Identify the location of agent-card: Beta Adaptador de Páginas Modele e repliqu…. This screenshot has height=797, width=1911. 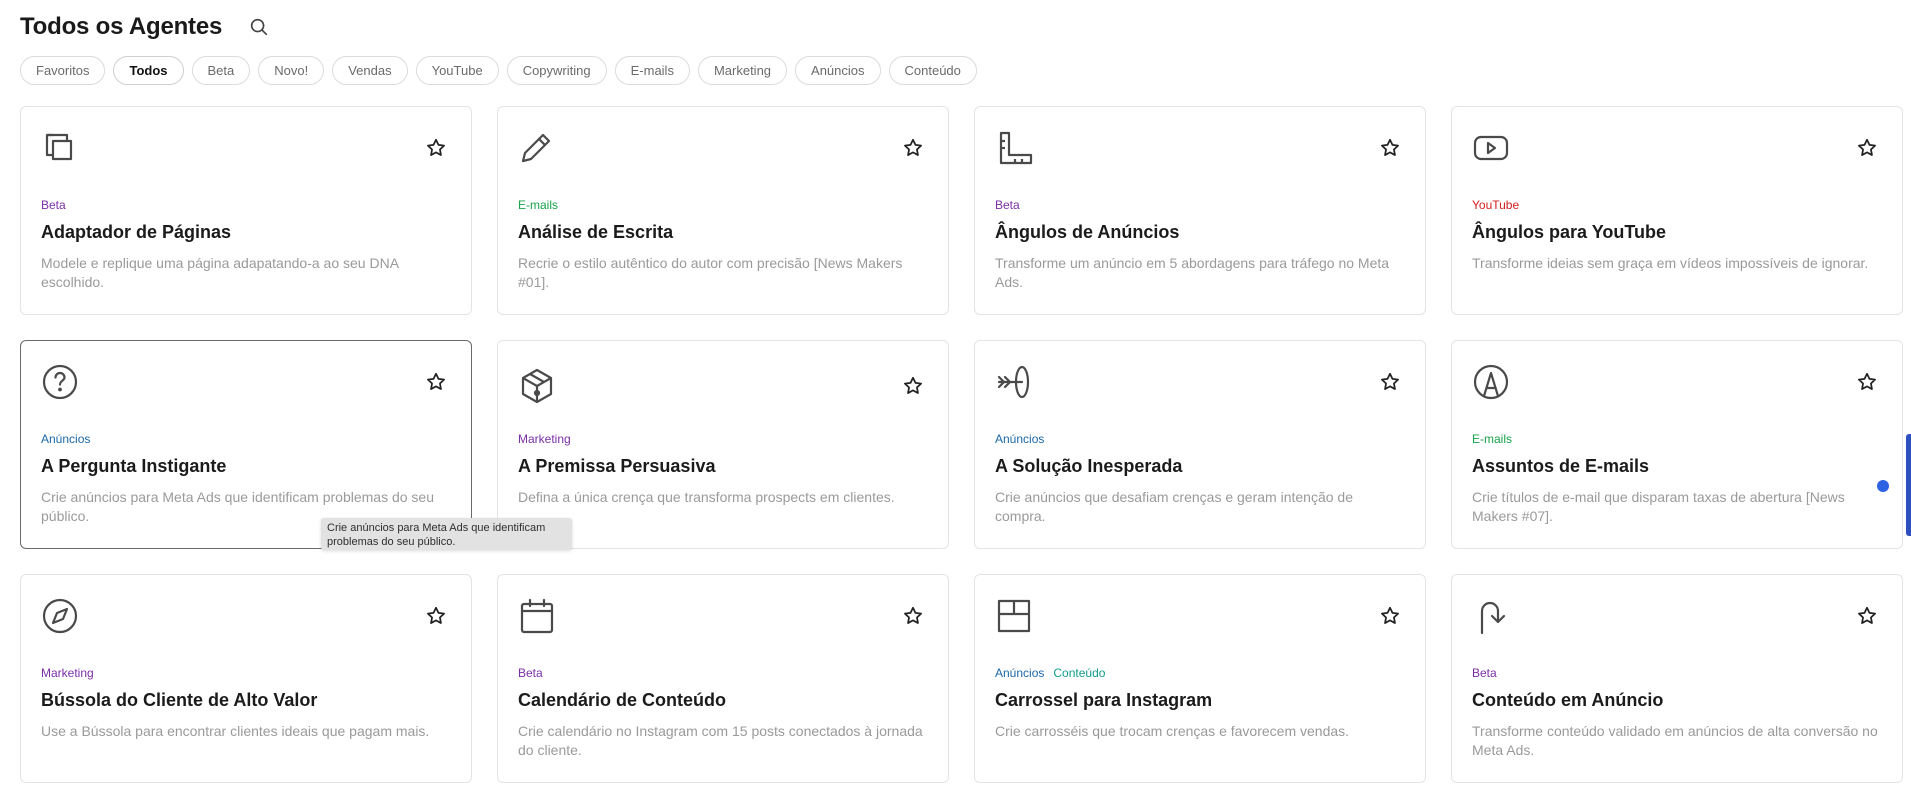
(246, 210).